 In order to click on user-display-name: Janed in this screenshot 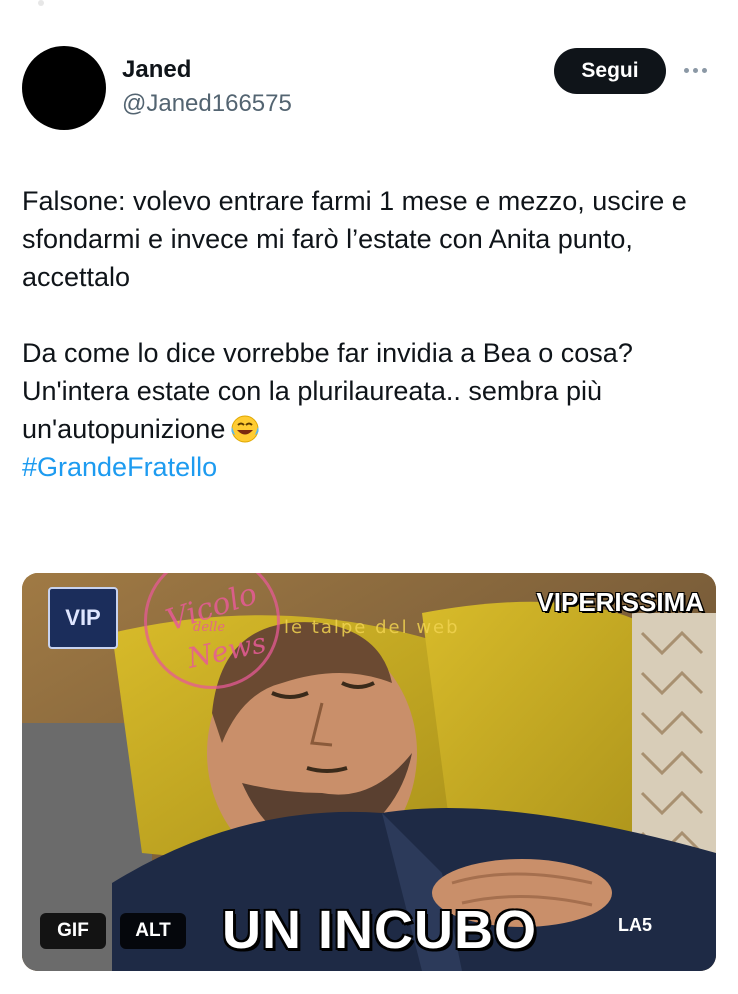, I will do `click(156, 70)`.